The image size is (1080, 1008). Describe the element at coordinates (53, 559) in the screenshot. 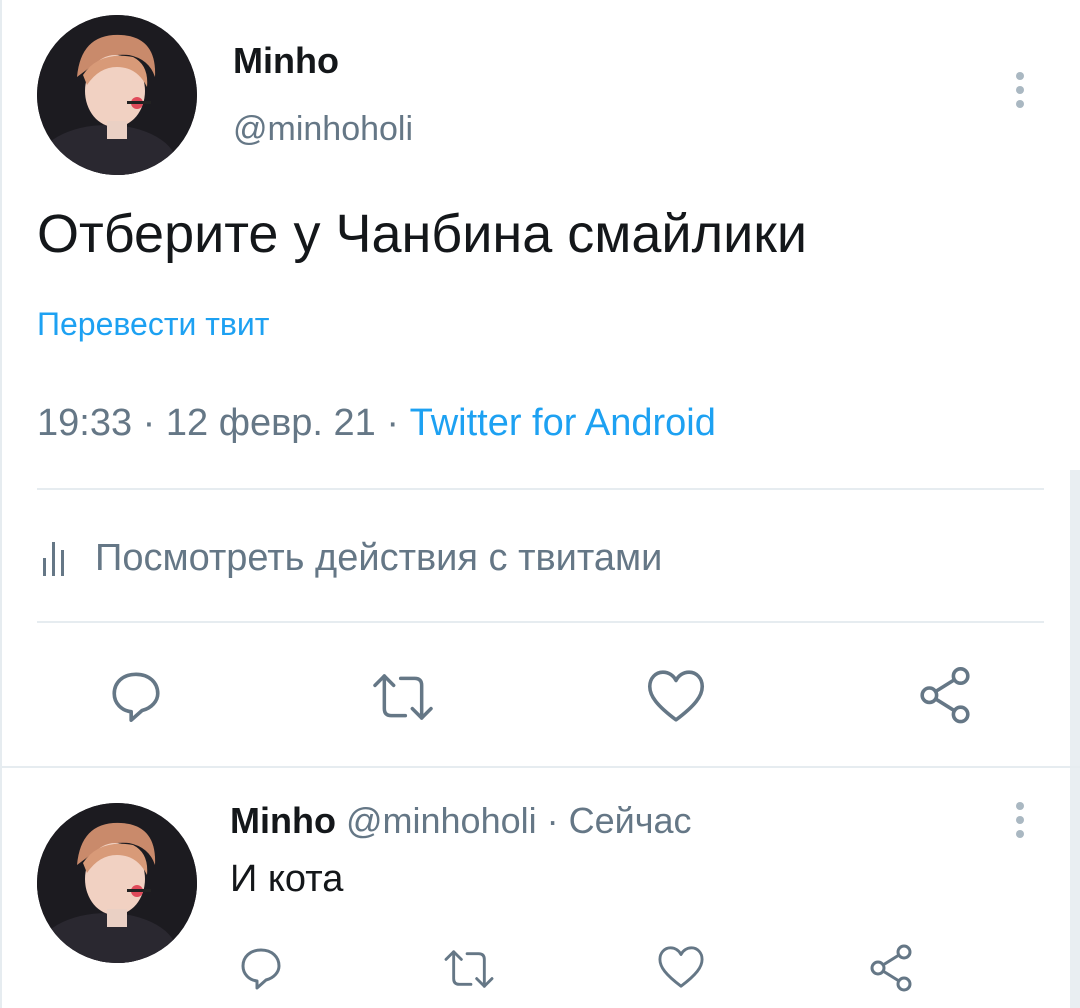

I see `analytics-icon` at that location.